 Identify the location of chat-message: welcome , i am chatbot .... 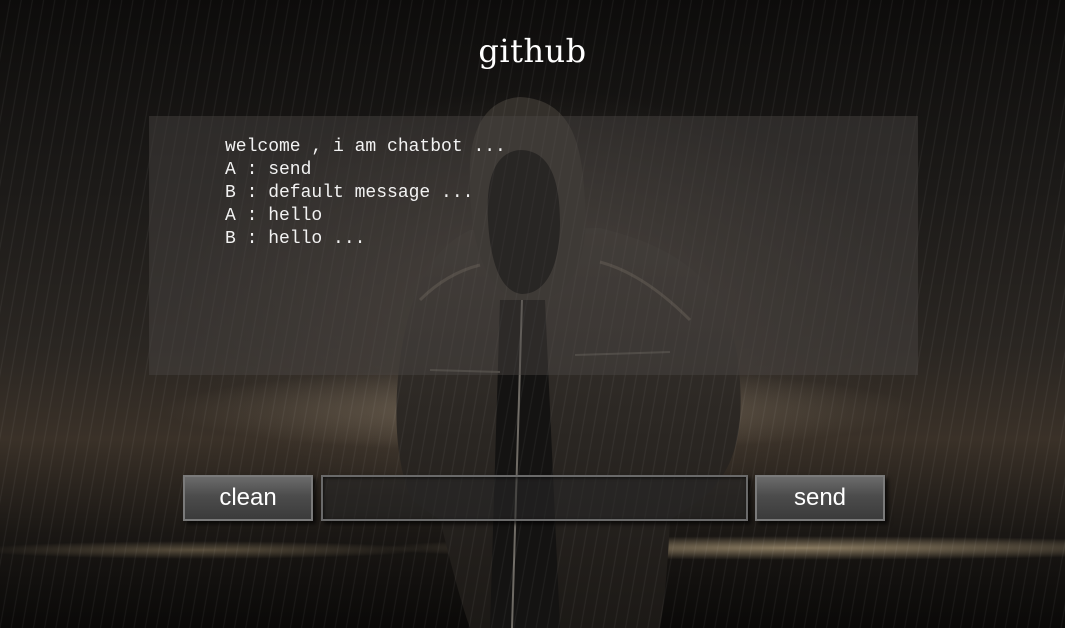
(365, 147).